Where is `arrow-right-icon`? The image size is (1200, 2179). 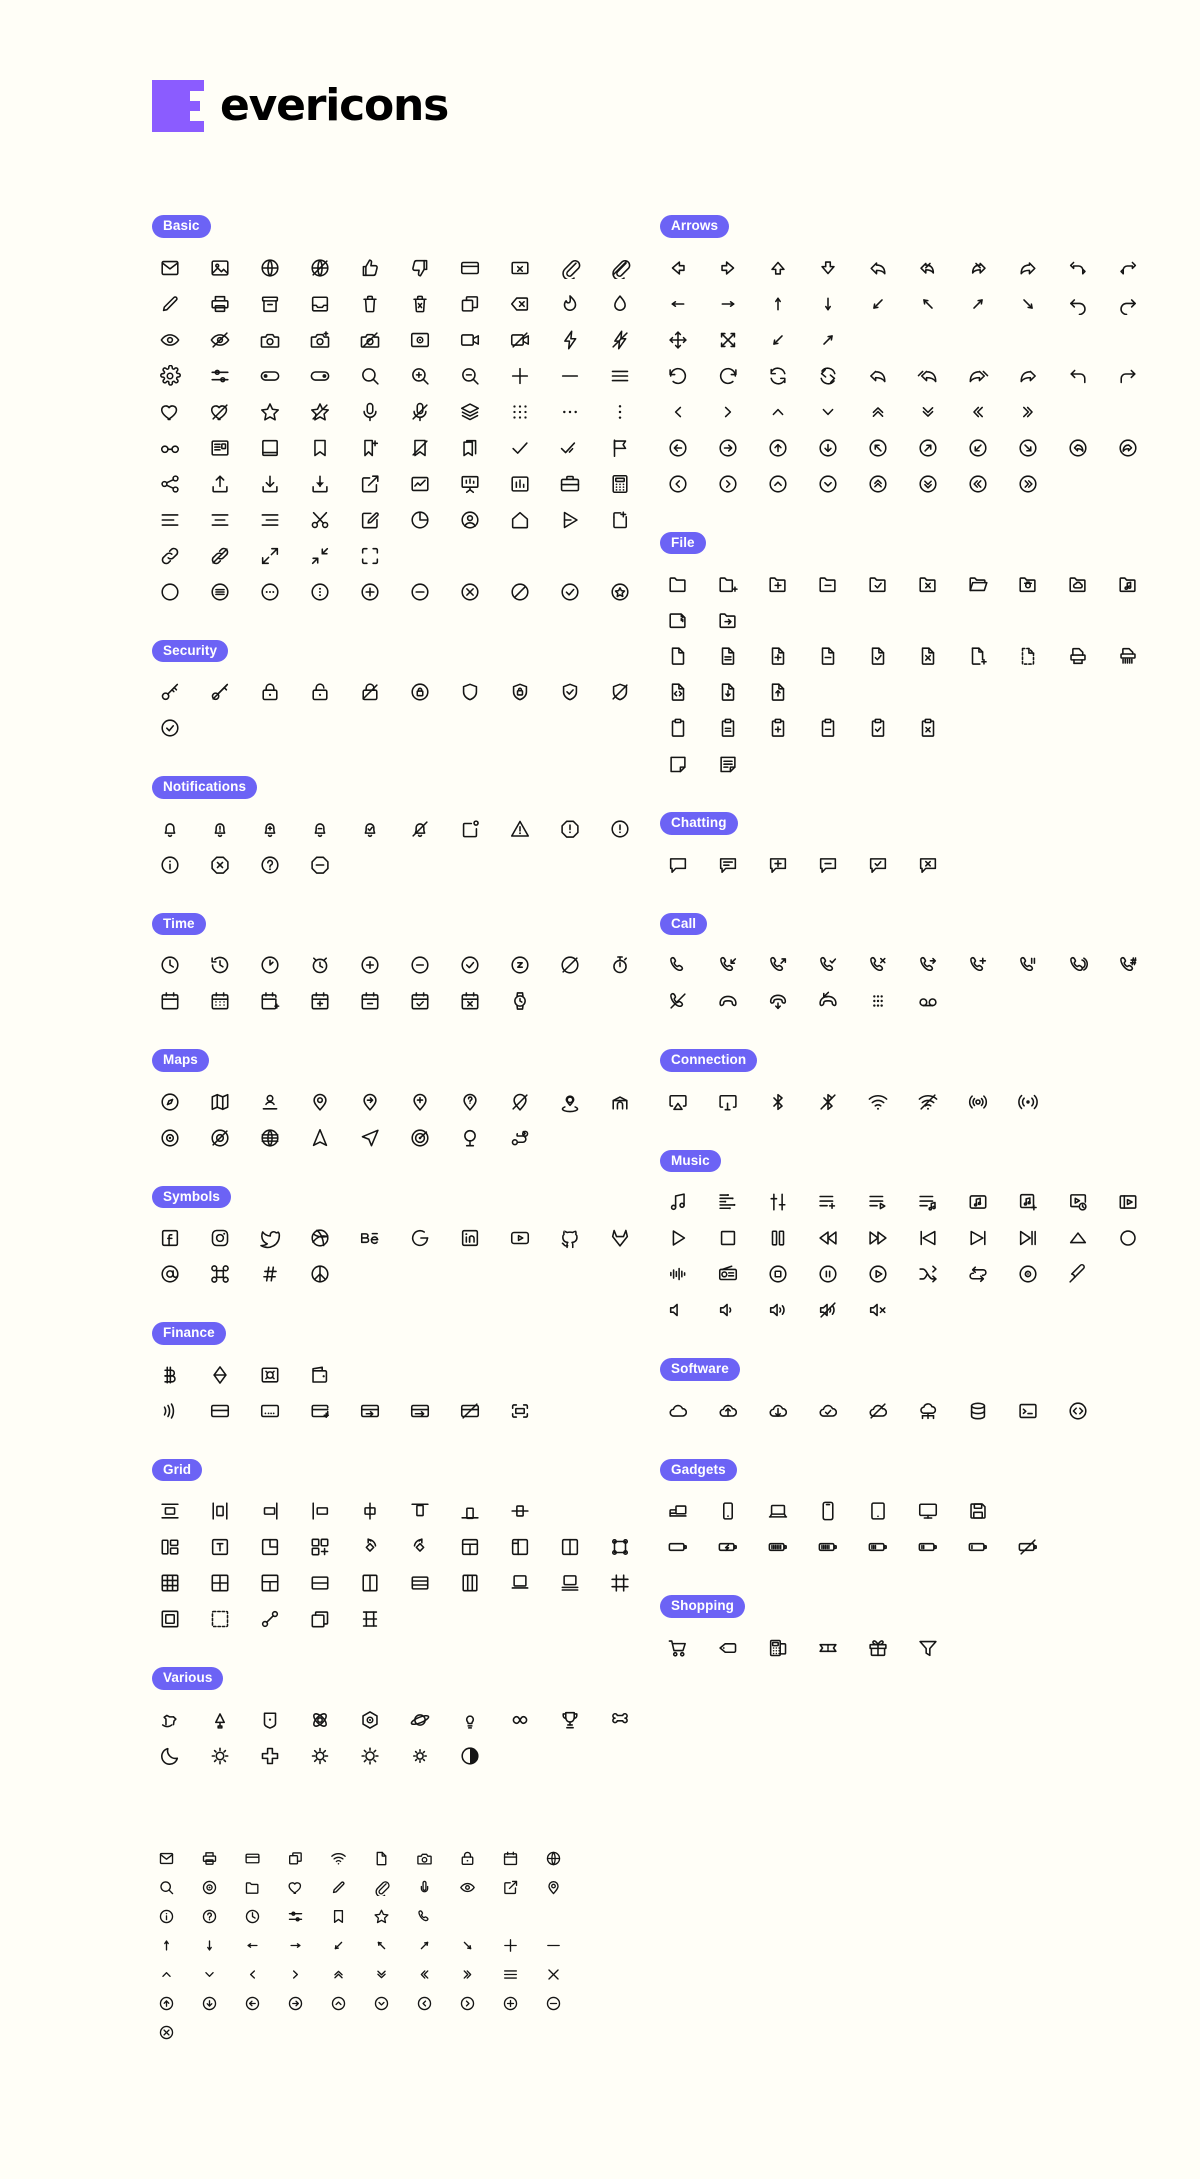 arrow-right-icon is located at coordinates (728, 304).